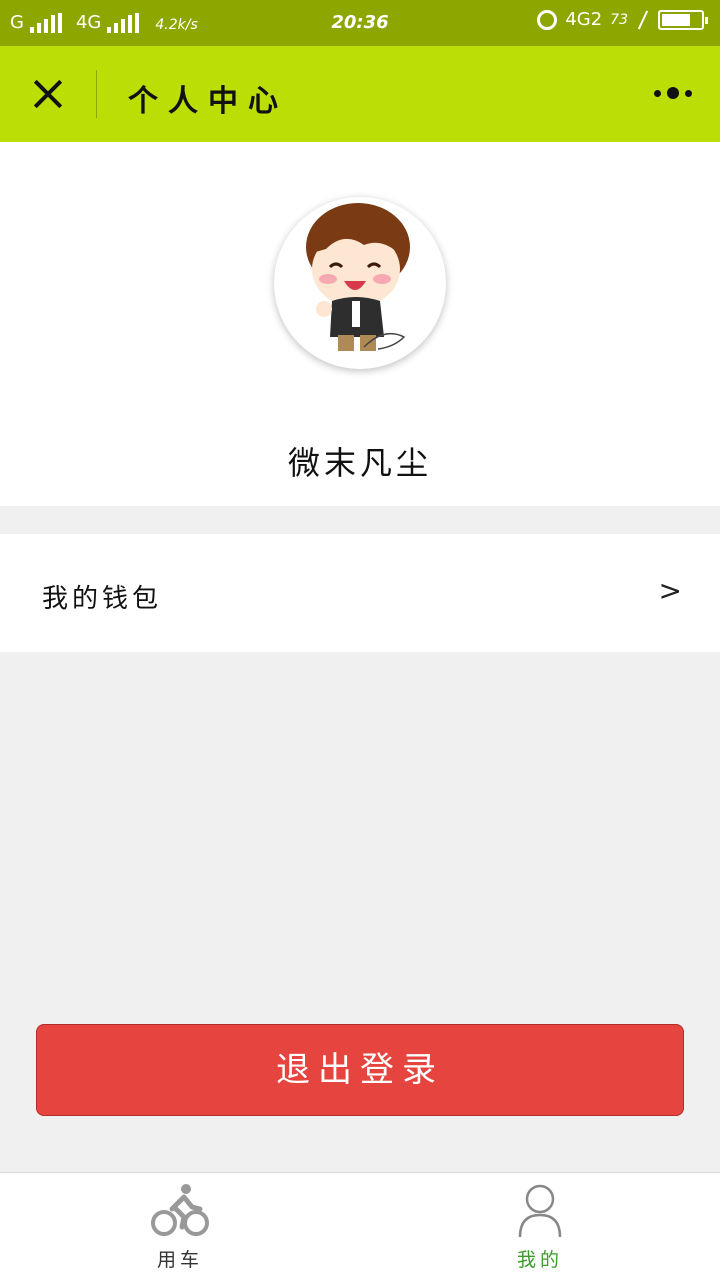 This screenshot has height=1281, width=720. What do you see at coordinates (643, 20) in the screenshot?
I see `charging-icon` at bounding box center [643, 20].